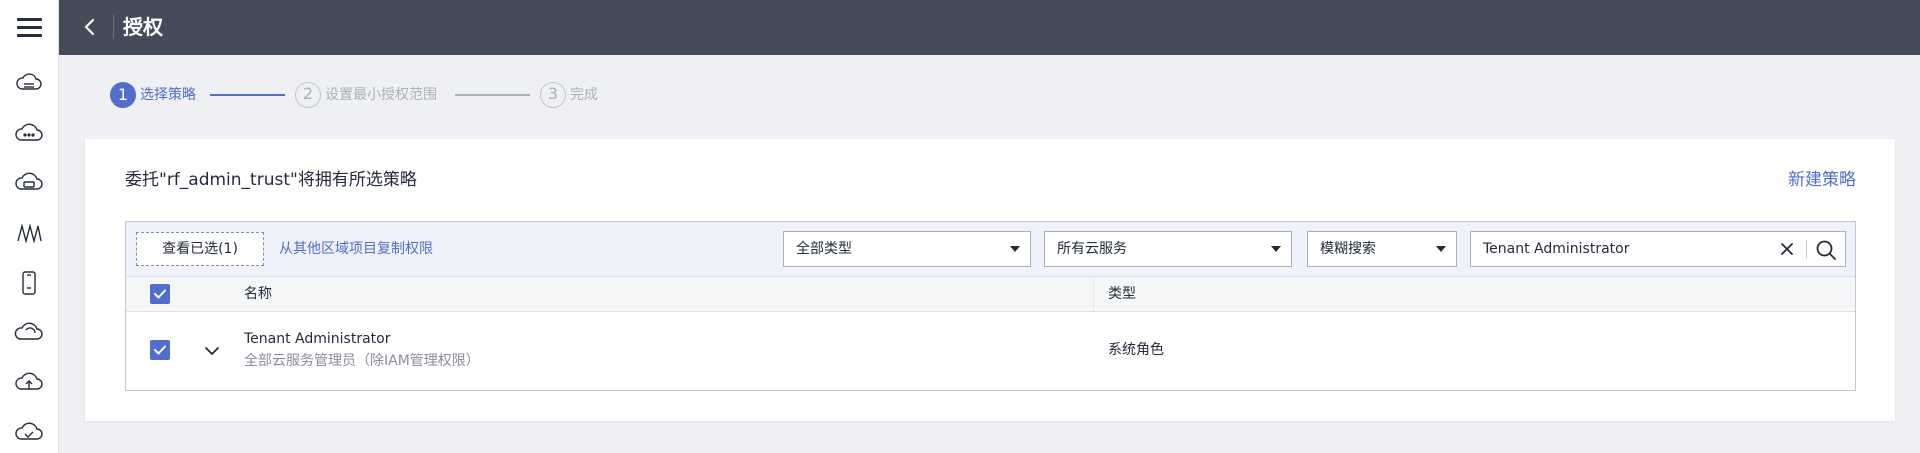 The width and height of the screenshot is (1920, 453). I want to click on back-icon, so click(90, 27).